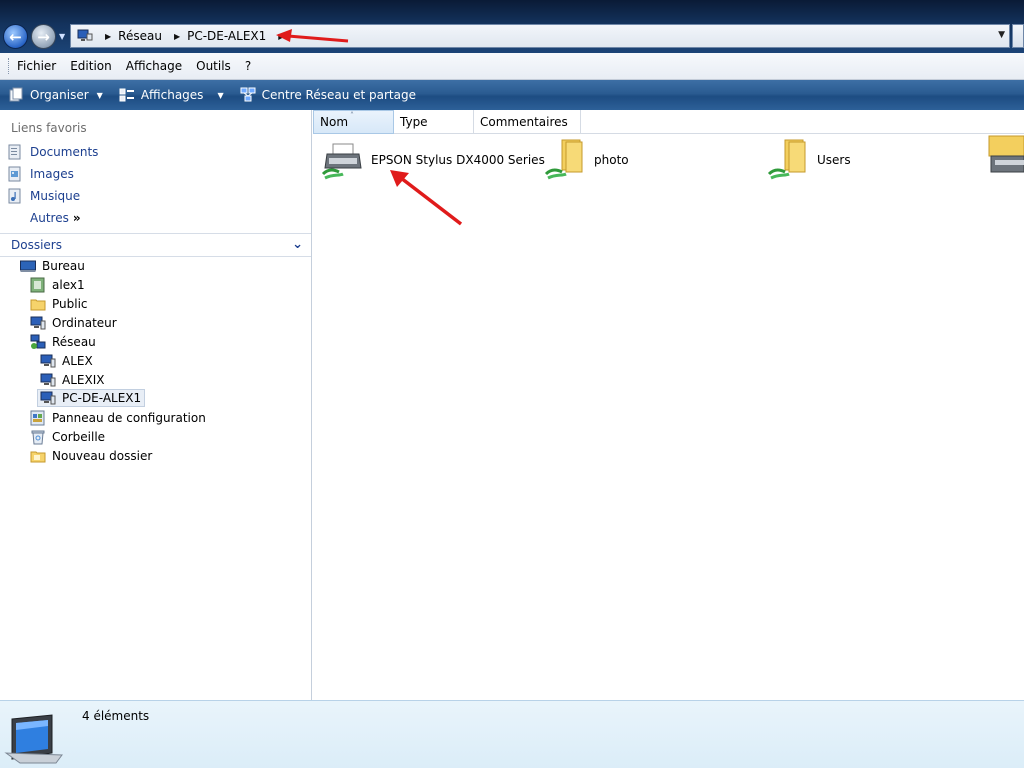 This screenshot has width=1024, height=768. I want to click on desktop-icon, so click(28, 266).